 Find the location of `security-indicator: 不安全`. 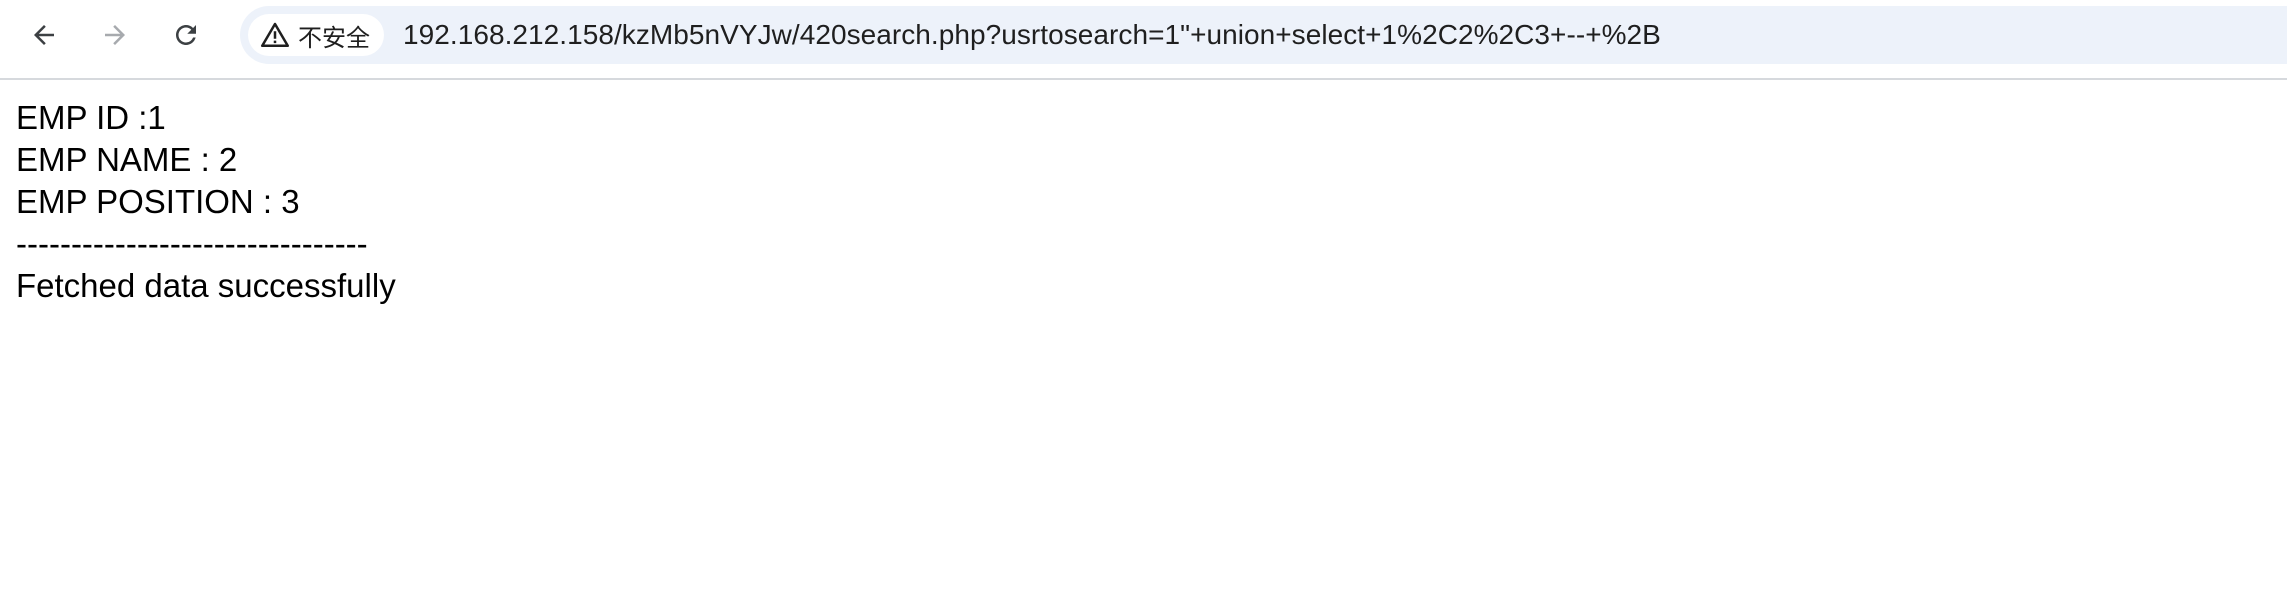

security-indicator: 不安全 is located at coordinates (316, 35).